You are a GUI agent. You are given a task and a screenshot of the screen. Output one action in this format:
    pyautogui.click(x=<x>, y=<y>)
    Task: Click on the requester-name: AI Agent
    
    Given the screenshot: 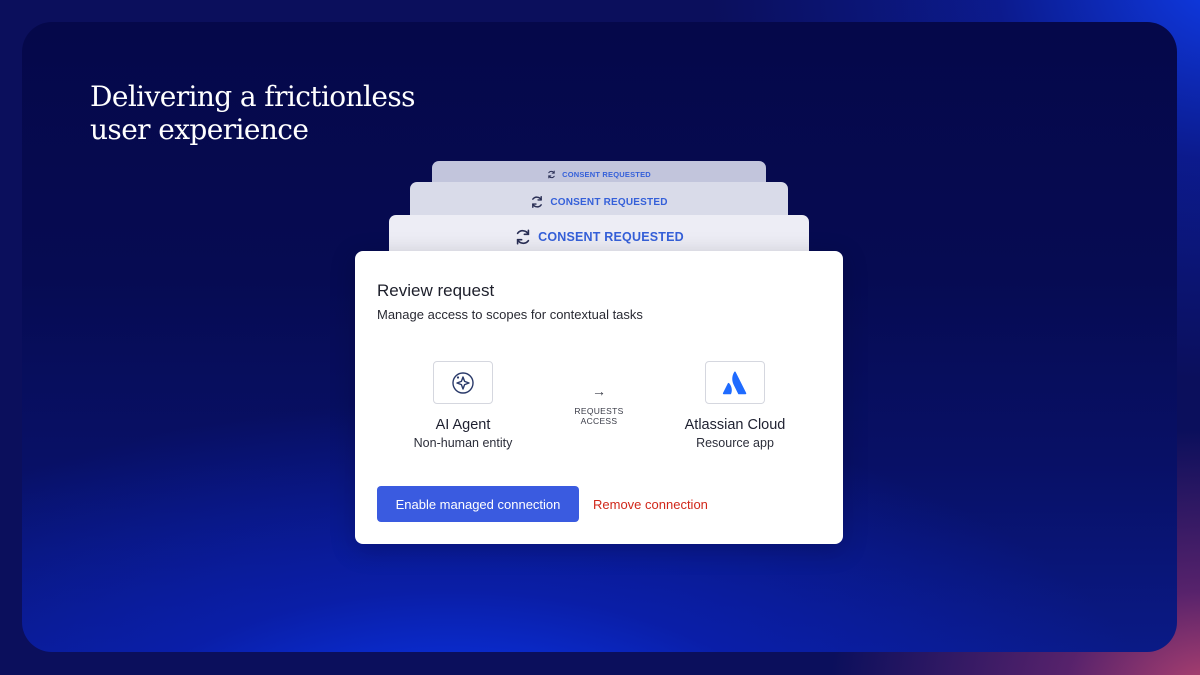 What is the action you would take?
    pyautogui.click(x=463, y=425)
    